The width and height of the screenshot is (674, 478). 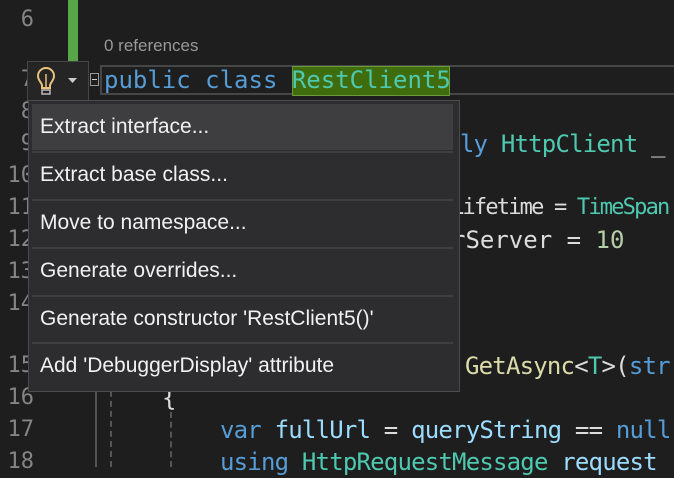 I want to click on line-number: 6, so click(x=27, y=19).